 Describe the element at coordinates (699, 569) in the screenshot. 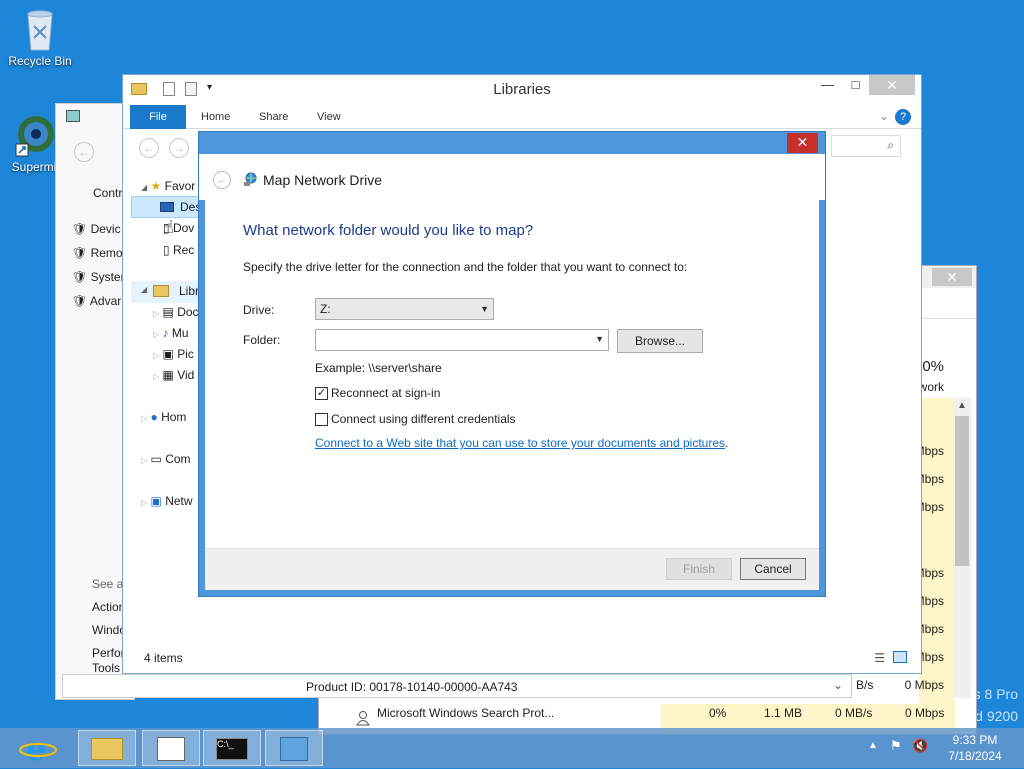

I see `finish-button: Finish` at that location.